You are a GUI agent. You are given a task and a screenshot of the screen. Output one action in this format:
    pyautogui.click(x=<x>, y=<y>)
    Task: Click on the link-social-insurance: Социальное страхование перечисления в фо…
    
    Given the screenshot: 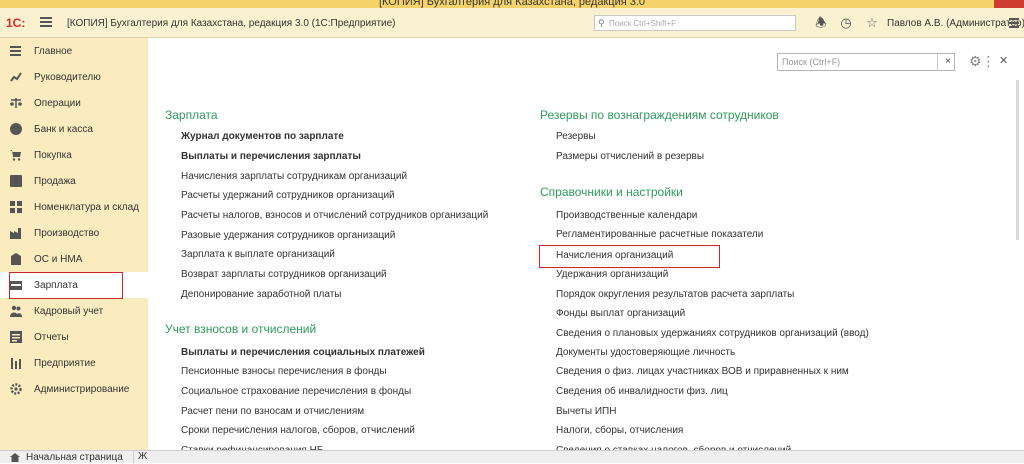 What is the action you would take?
    pyautogui.click(x=296, y=391)
    